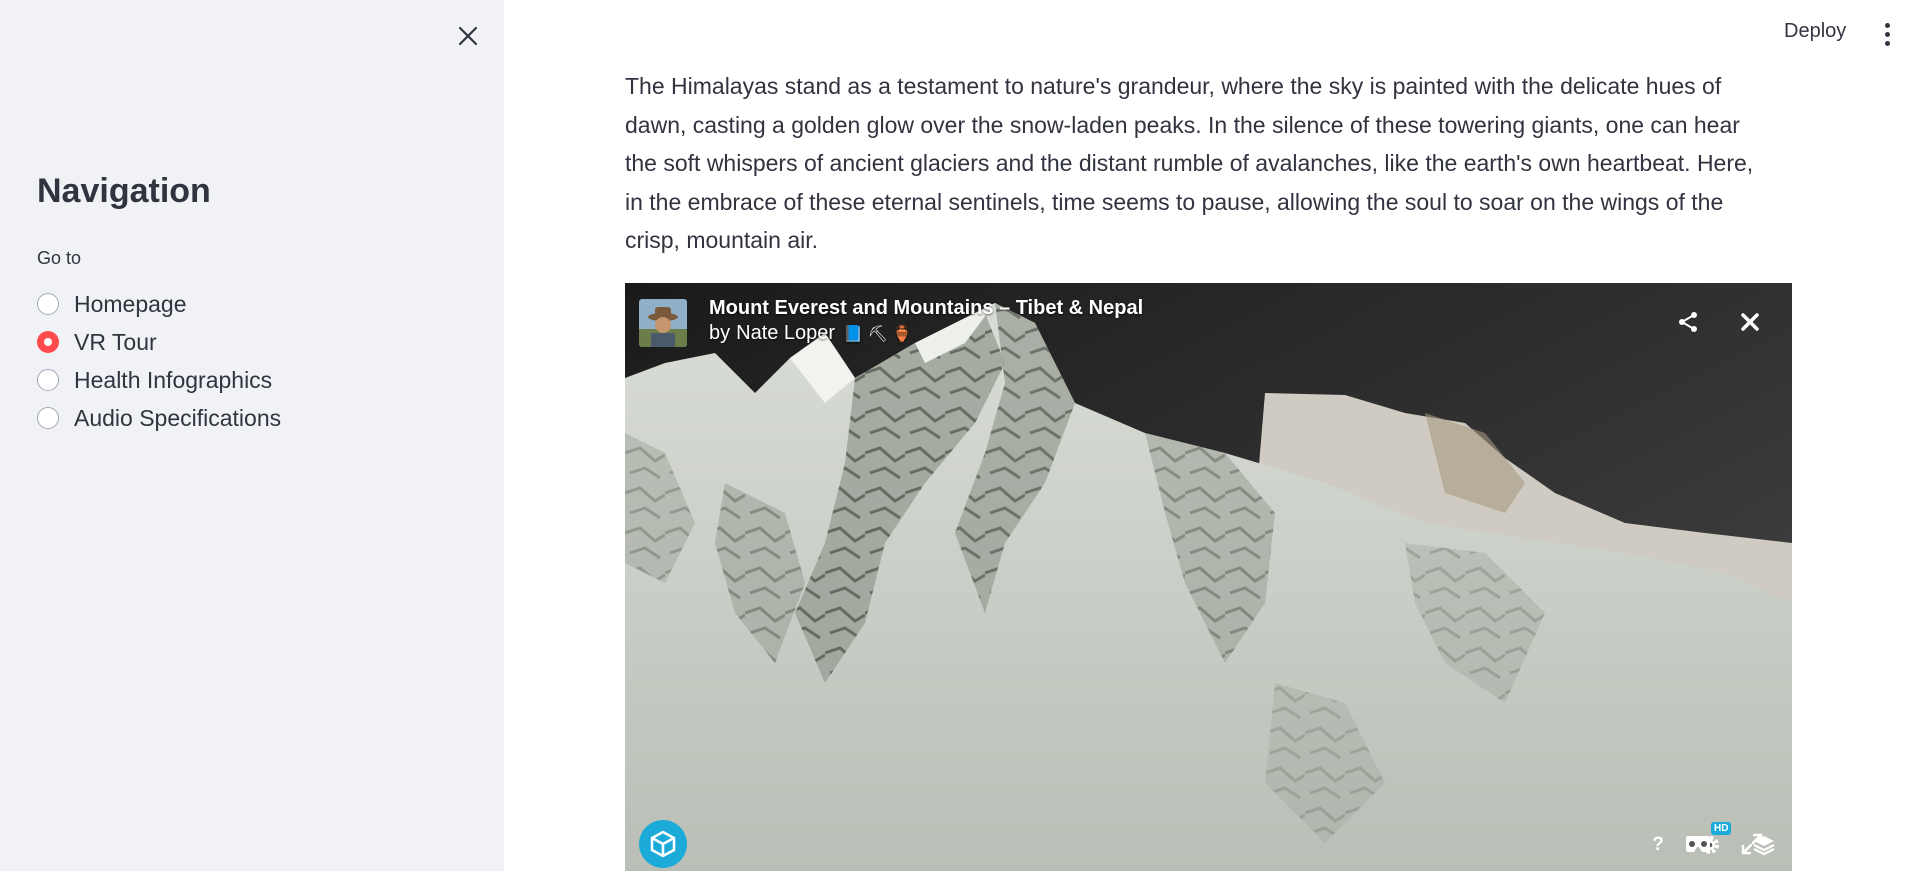 Image resolution: width=1918 pixels, height=871 pixels. I want to click on radio-group-label: Go to, so click(59, 258).